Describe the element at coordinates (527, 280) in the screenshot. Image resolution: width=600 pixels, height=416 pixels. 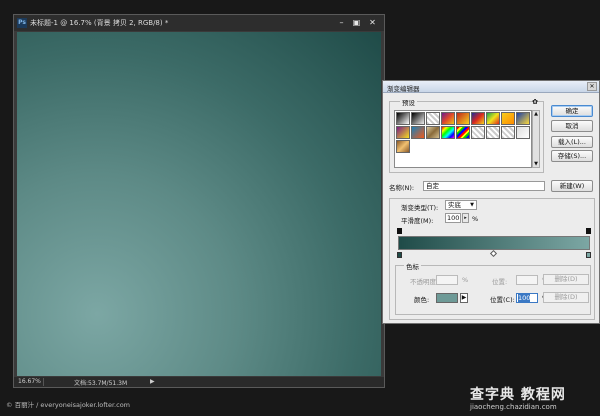
I see `opacity-location-input` at that location.